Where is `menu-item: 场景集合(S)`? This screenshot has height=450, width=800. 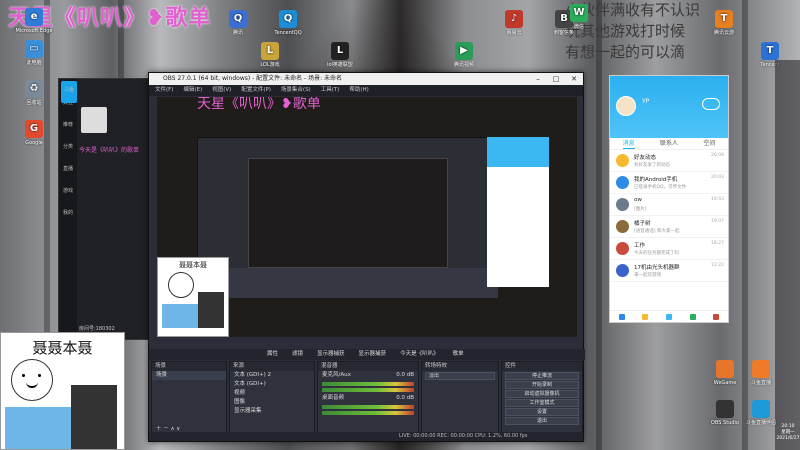
menu-item: 场景集合(S) is located at coordinates (296, 90).